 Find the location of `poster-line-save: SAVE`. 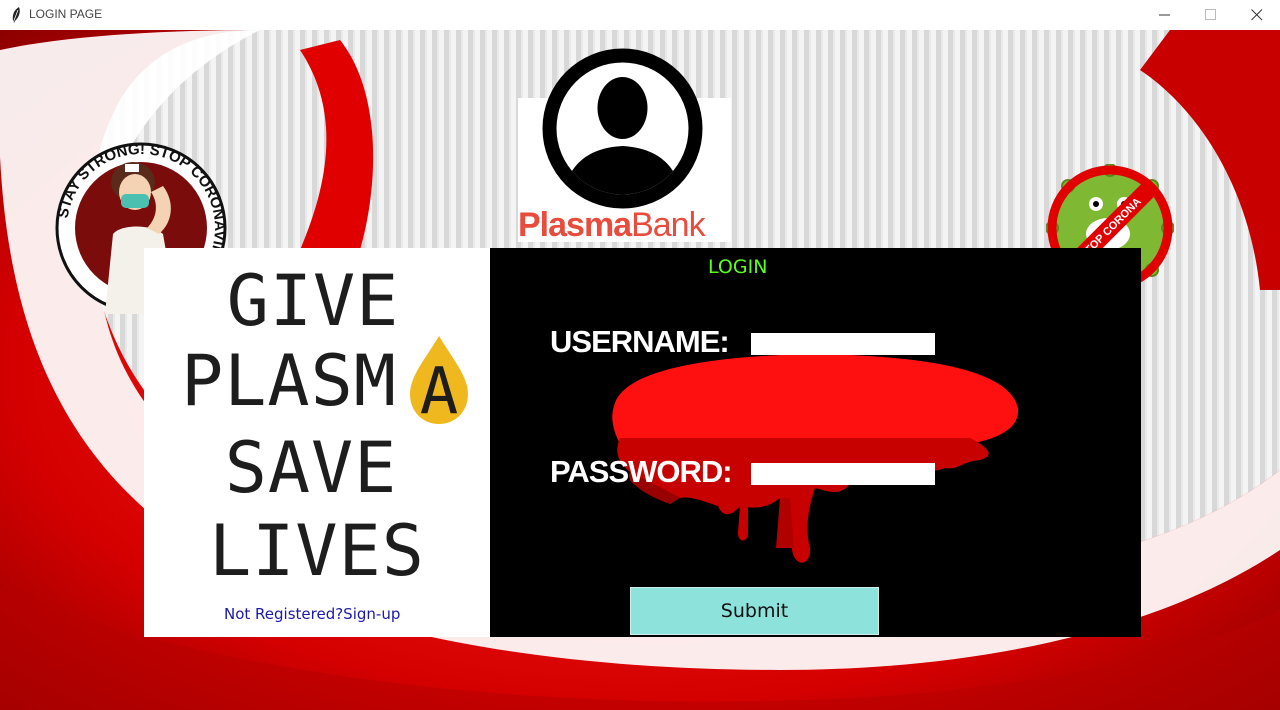

poster-line-save: SAVE is located at coordinates (311, 468).